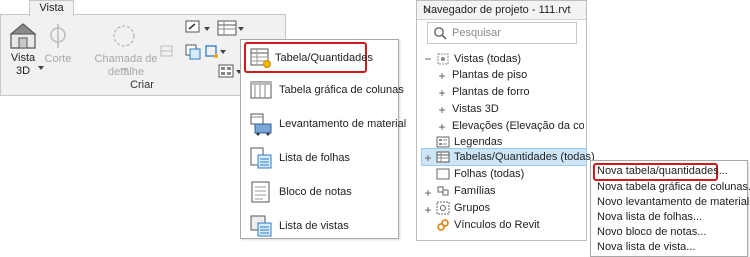 The image size is (750, 257). I want to click on views-icon, so click(443, 59).